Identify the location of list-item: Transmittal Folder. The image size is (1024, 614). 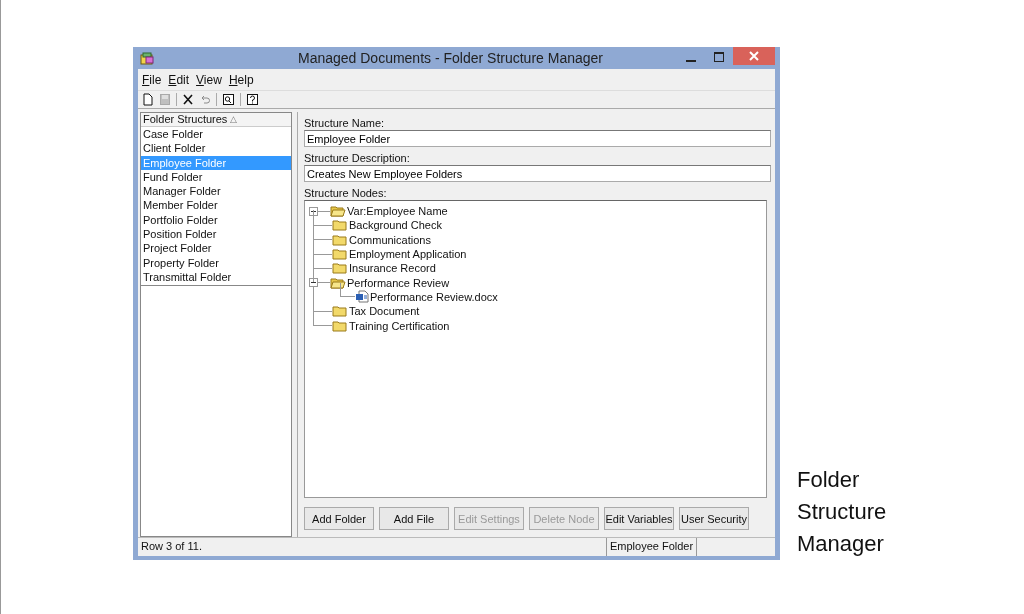
(216, 277).